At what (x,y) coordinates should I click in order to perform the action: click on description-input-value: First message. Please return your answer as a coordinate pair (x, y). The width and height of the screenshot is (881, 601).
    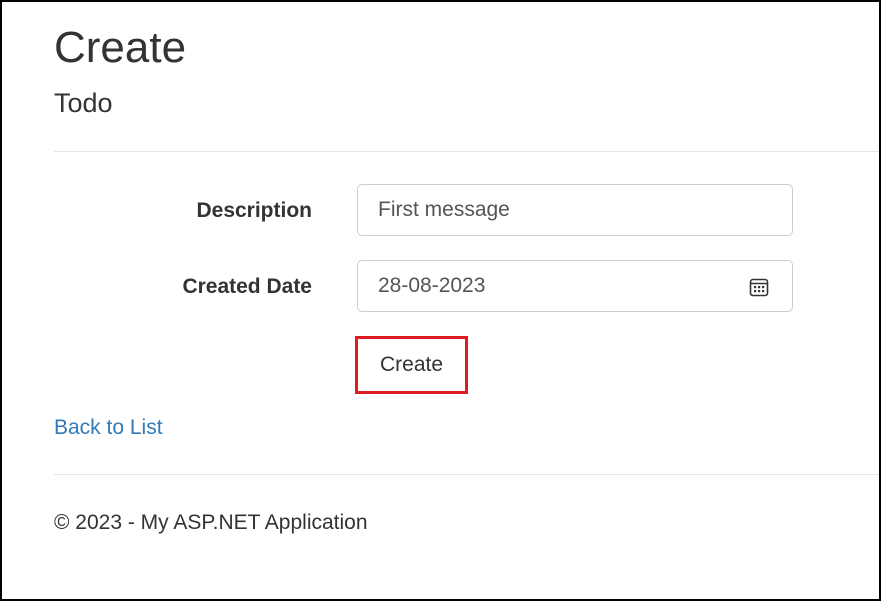
    Looking at the image, I should click on (444, 209).